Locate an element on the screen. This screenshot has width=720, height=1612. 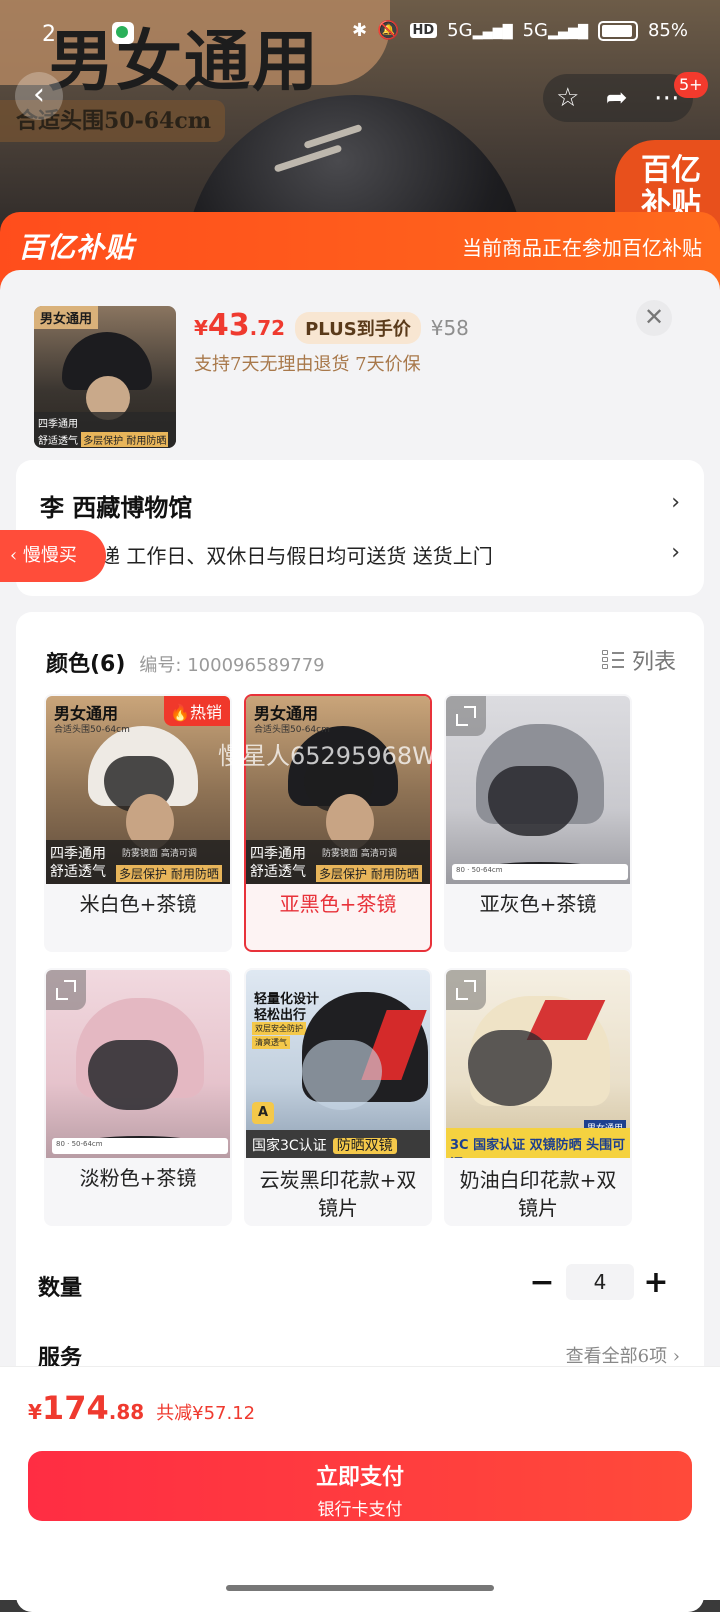
status-time: 2 is located at coordinates (49, 34).